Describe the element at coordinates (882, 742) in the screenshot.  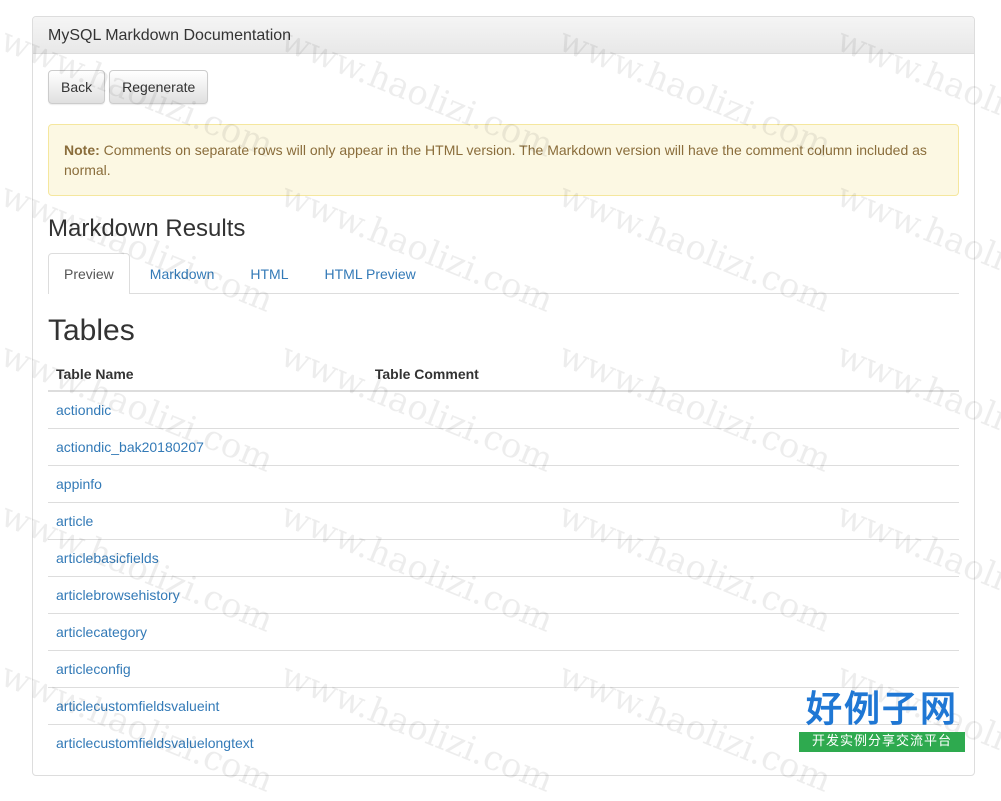
I see `logo-sub-text: 开发实例分享交流平台` at that location.